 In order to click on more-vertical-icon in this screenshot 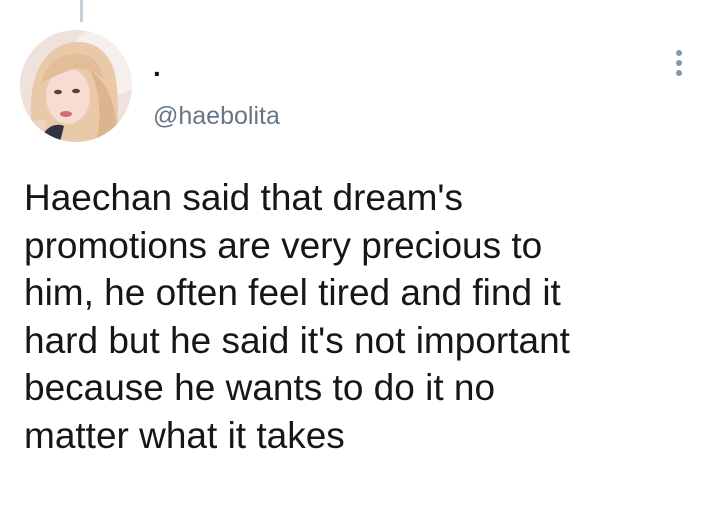, I will do `click(679, 63)`.